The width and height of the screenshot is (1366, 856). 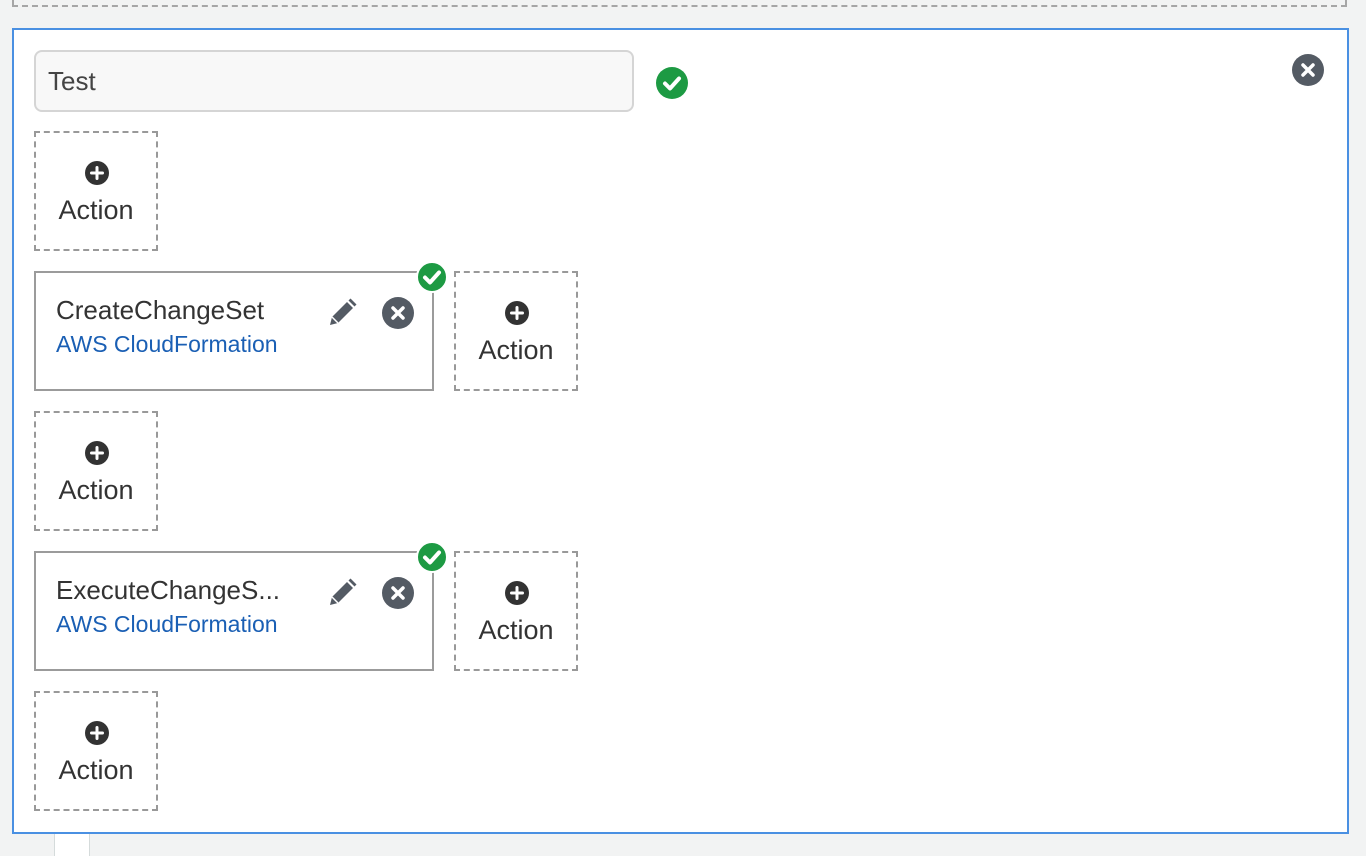 I want to click on previous-stage-dashed-border, so click(x=679, y=3).